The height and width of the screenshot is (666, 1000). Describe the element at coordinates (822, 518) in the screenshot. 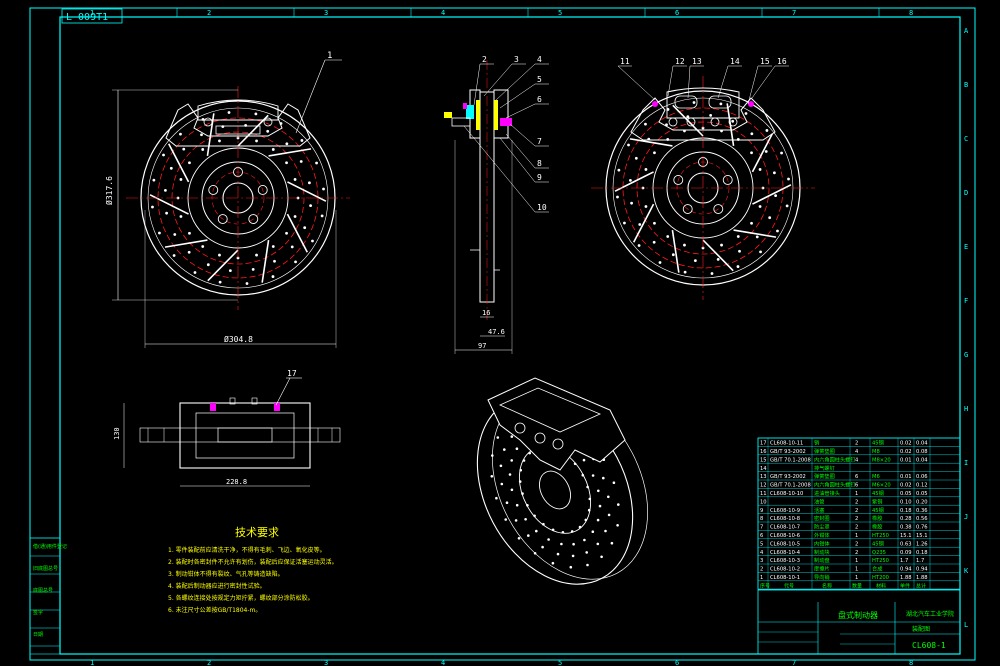

I see `bom-cell-name: 密封圈` at that location.